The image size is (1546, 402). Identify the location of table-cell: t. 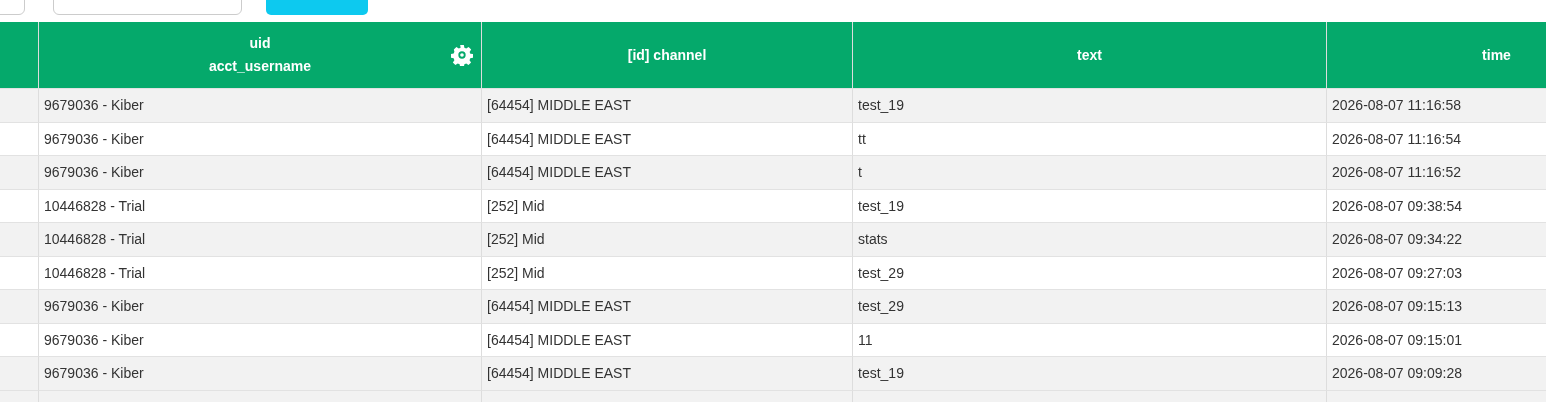
(1089, 172).